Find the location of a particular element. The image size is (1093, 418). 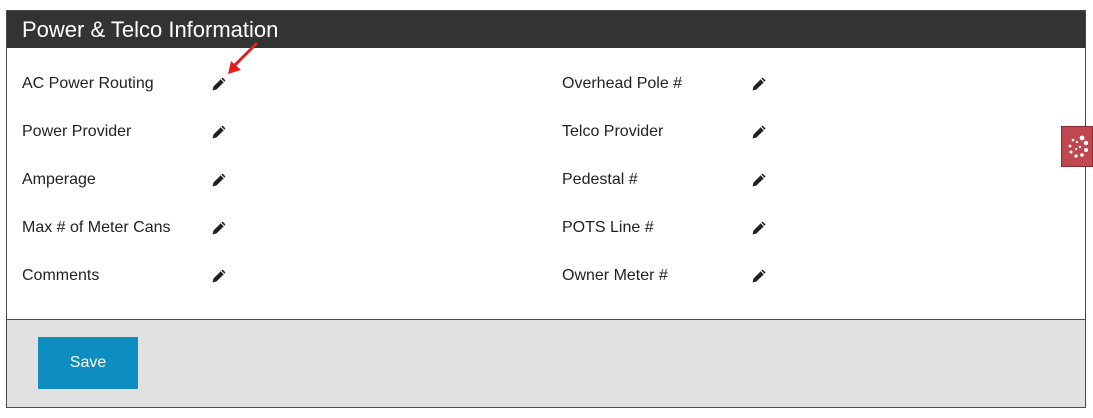

field-label: AC Power Routing is located at coordinates (88, 83).